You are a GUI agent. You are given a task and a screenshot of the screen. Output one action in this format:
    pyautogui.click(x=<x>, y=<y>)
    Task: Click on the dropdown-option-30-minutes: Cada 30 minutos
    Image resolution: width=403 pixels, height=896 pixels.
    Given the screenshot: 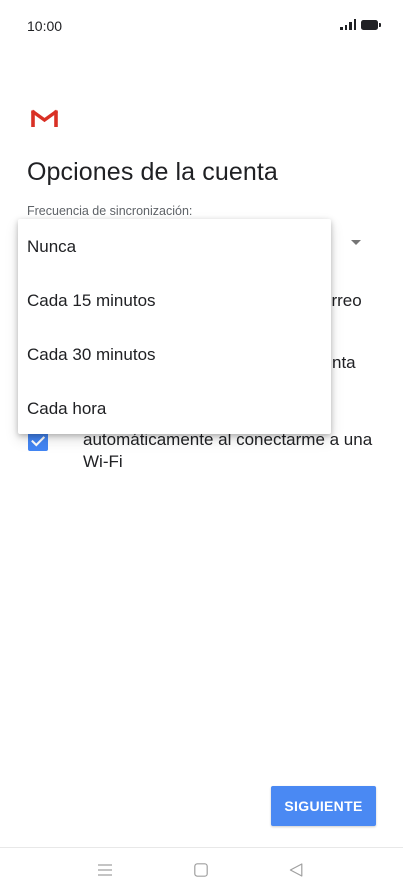 What is the action you would take?
    pyautogui.click(x=174, y=355)
    